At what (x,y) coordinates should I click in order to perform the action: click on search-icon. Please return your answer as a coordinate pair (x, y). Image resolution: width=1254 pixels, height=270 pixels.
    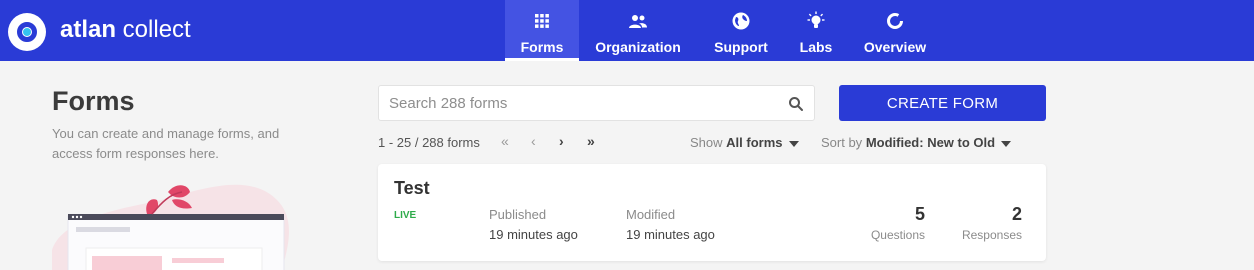
    Looking at the image, I should click on (796, 104).